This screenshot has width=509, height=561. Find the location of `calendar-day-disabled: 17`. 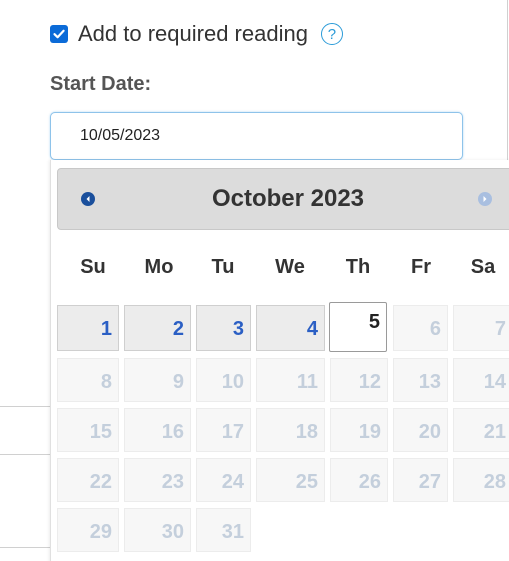

calendar-day-disabled: 17 is located at coordinates (223, 430).